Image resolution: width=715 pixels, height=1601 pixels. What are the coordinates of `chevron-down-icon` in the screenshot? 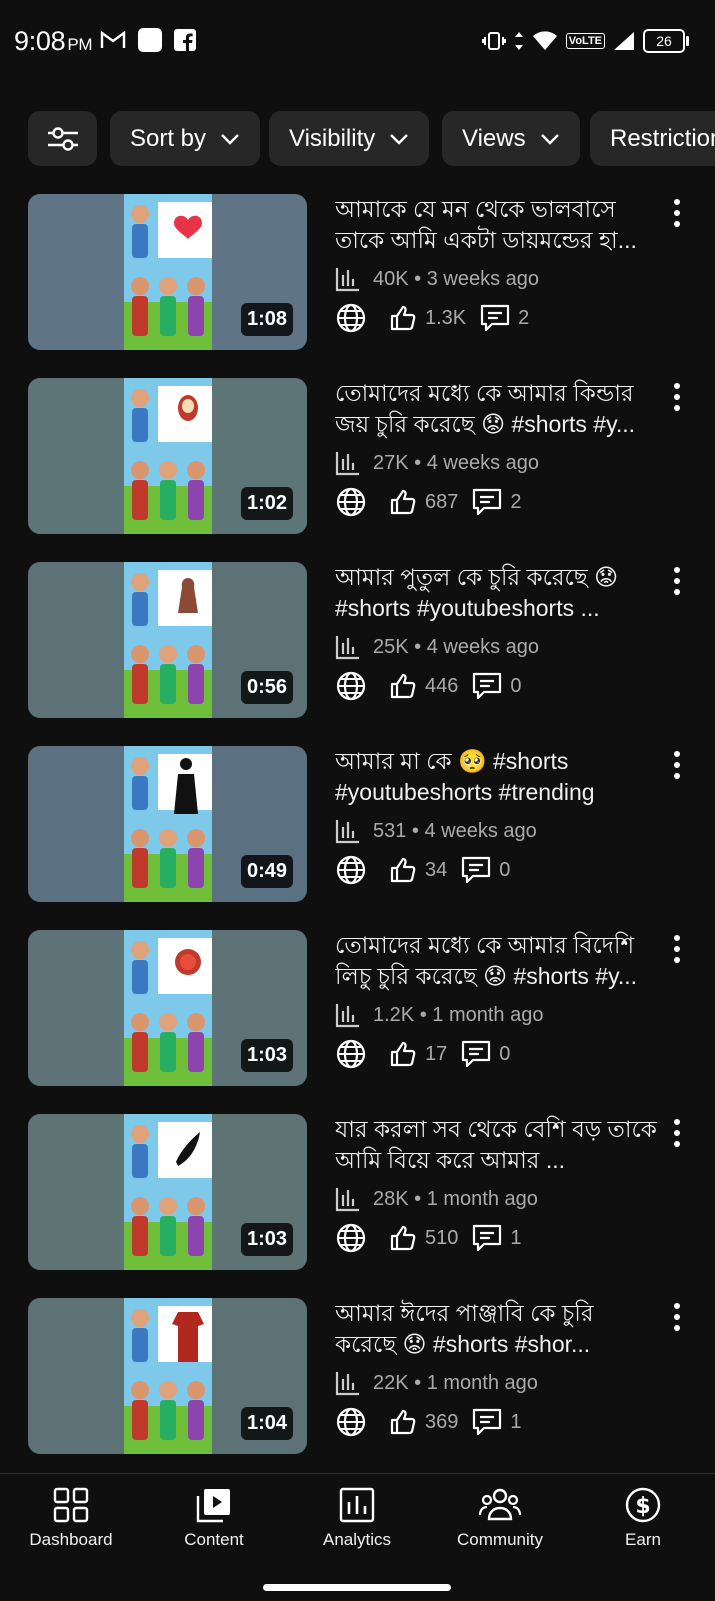 It's located at (549, 139).